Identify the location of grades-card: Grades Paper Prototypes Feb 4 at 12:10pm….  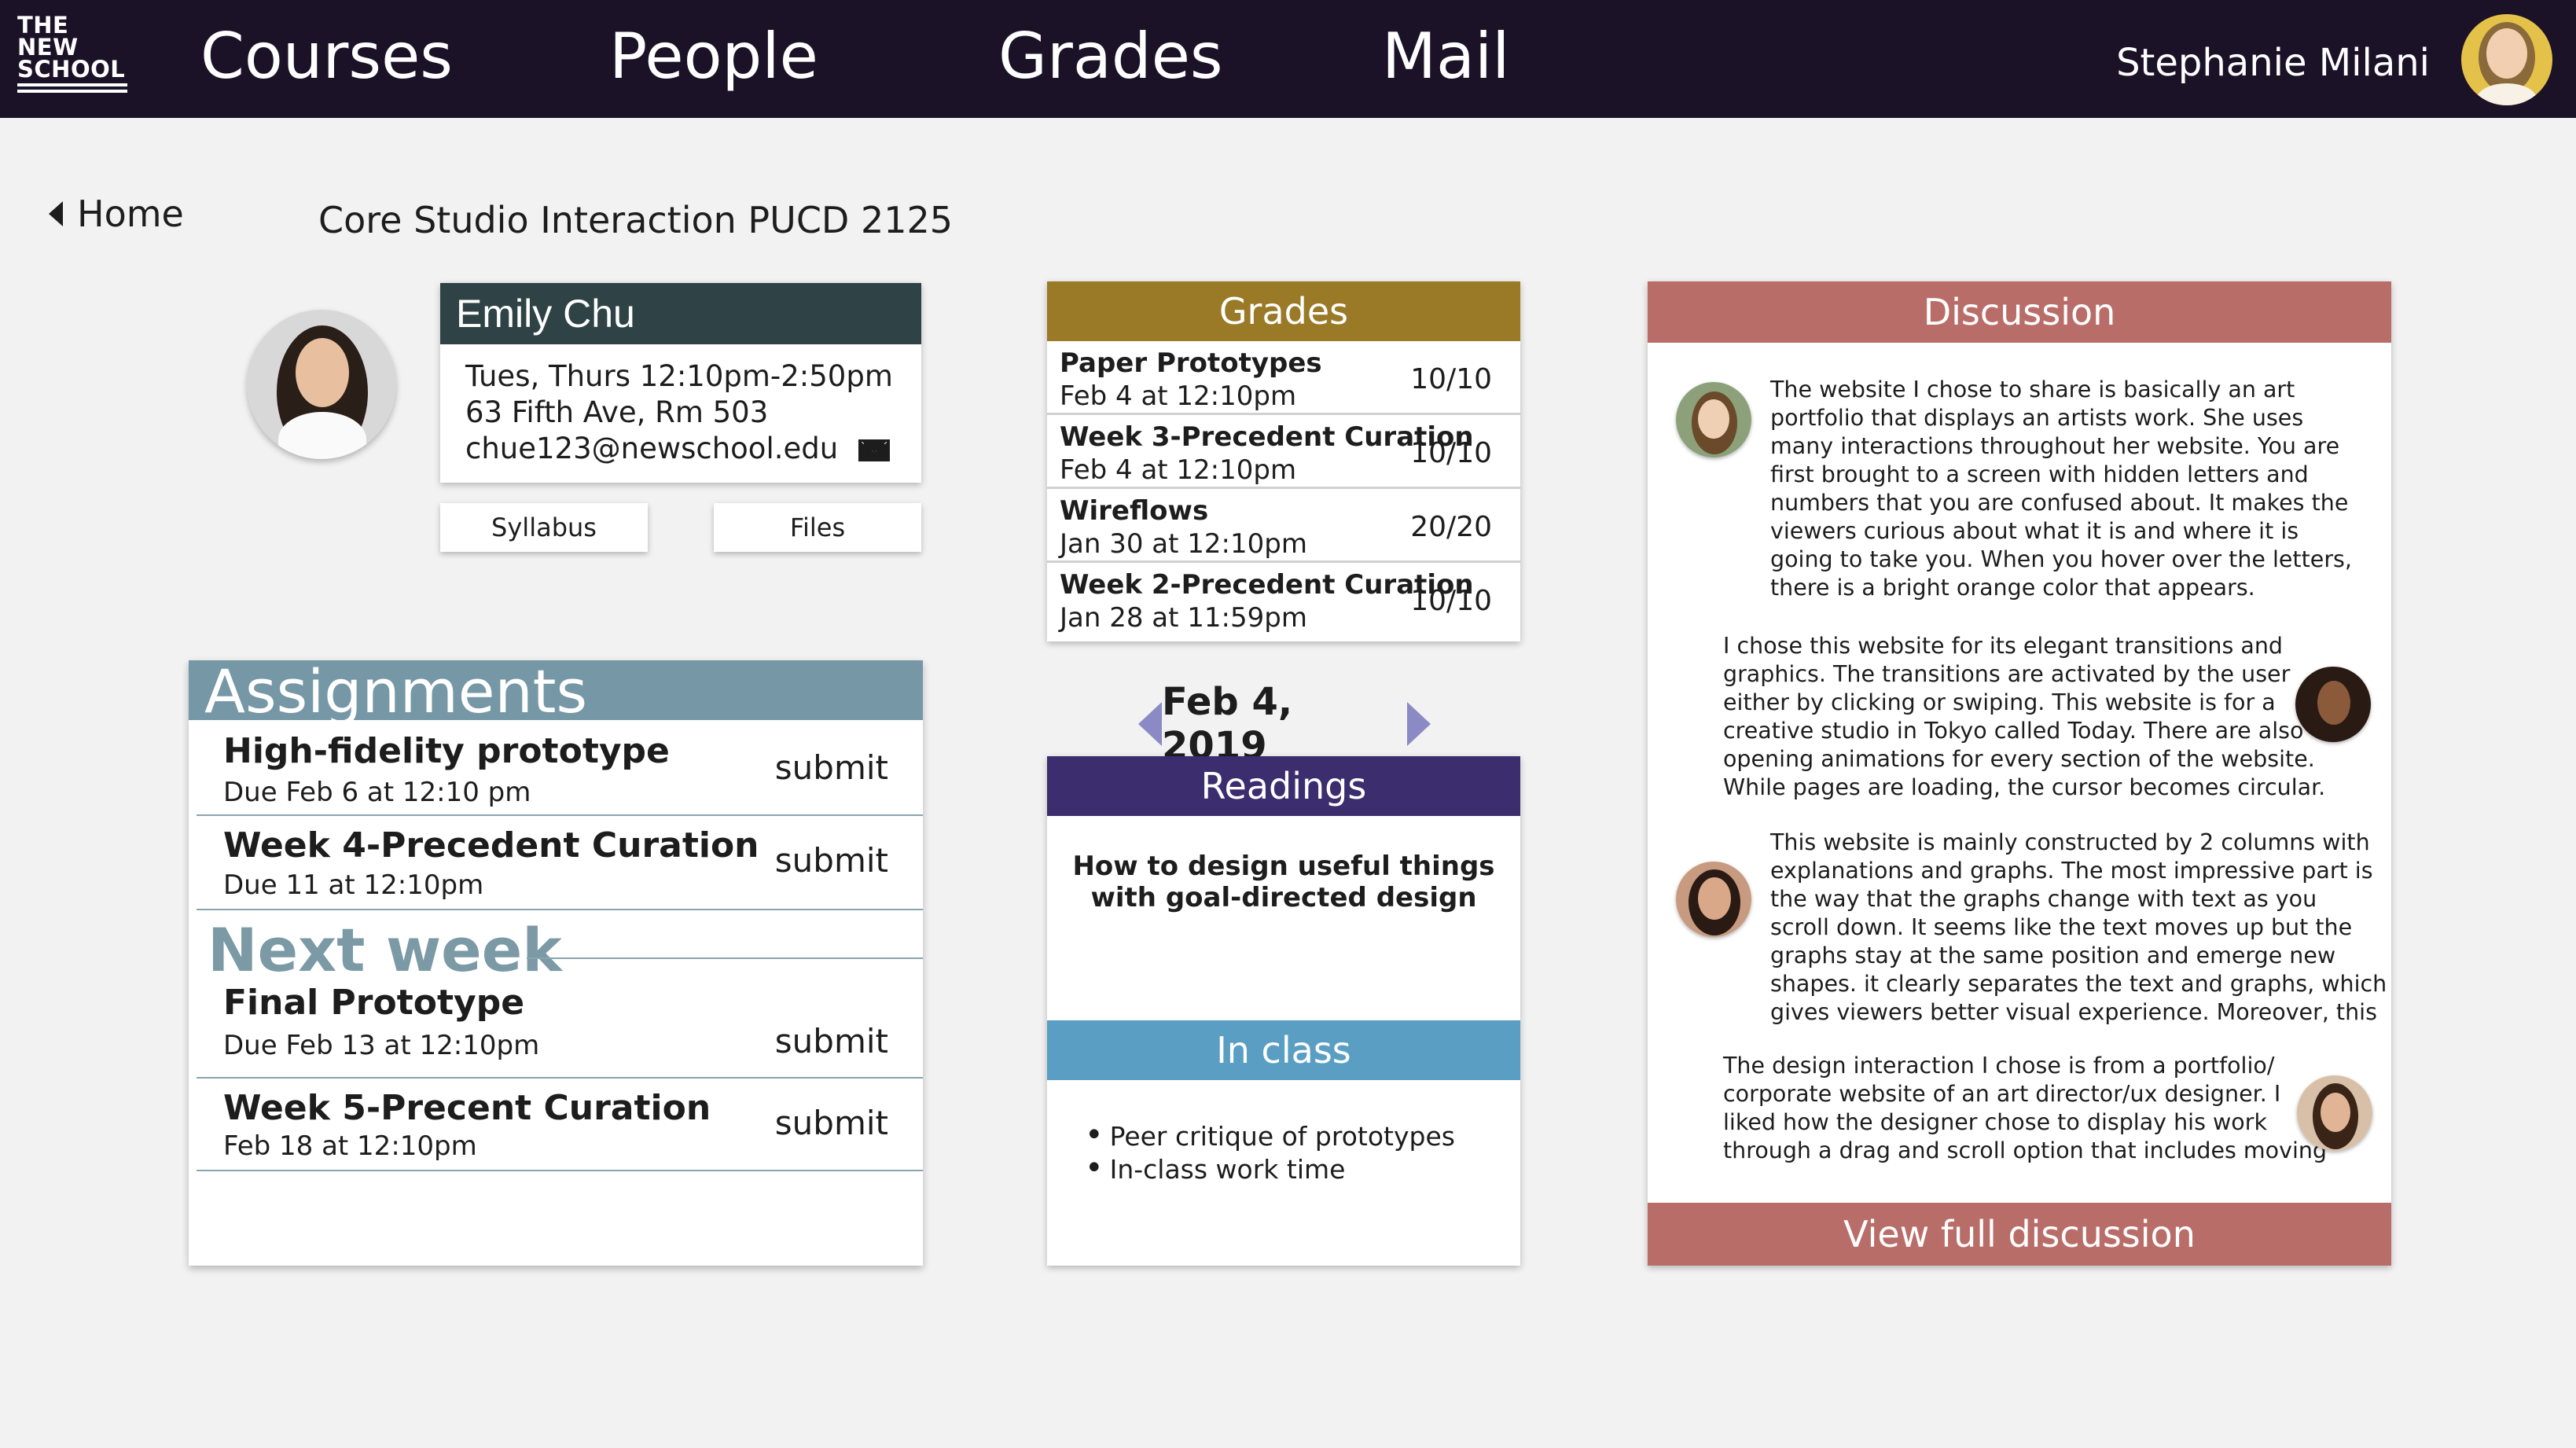
(1283, 461).